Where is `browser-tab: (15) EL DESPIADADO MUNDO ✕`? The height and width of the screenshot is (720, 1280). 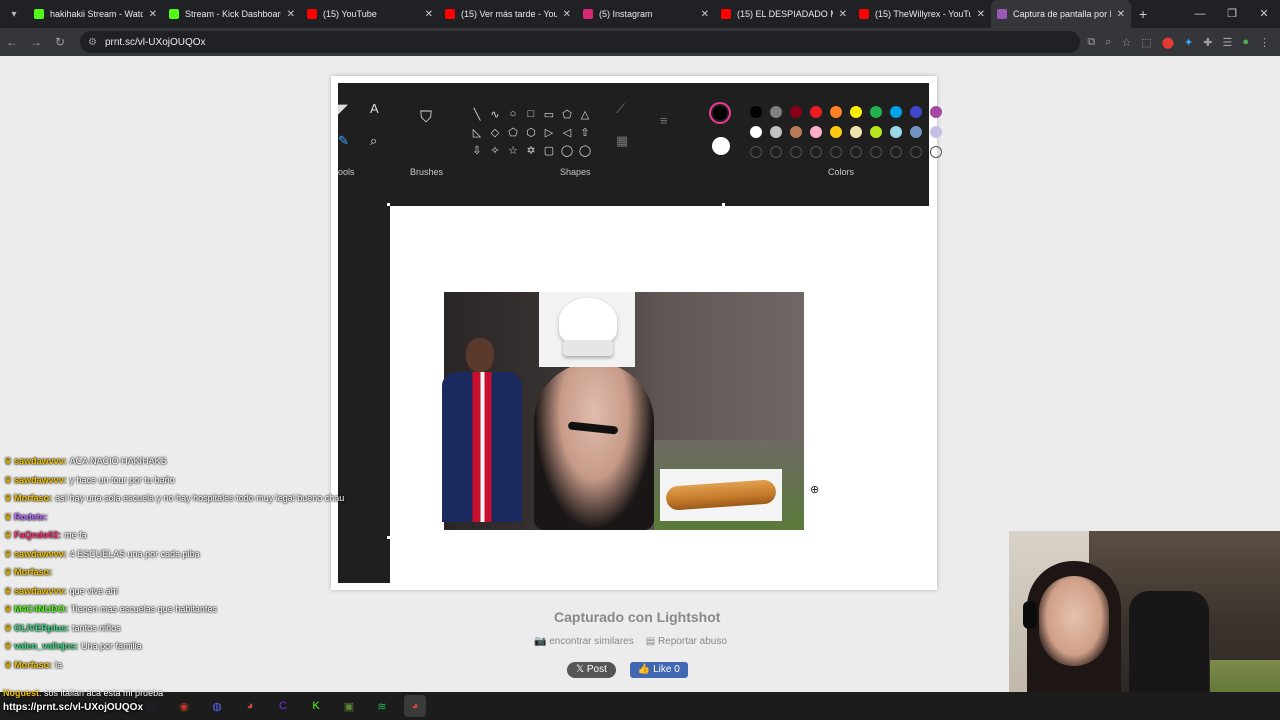 browser-tab: (15) EL DESPIADADO MUNDO ✕ is located at coordinates (784, 14).